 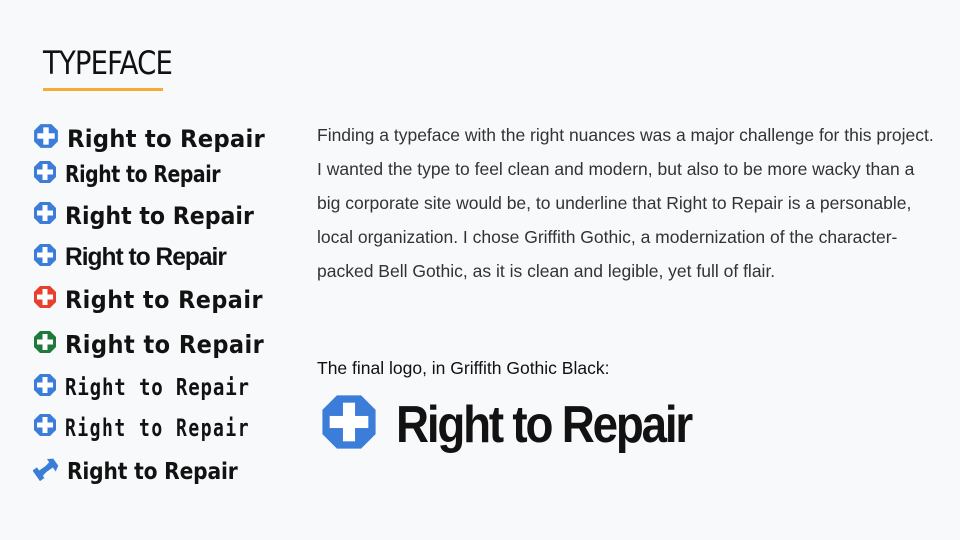 I want to click on wrench-screwdriver-icon, so click(x=45, y=471).